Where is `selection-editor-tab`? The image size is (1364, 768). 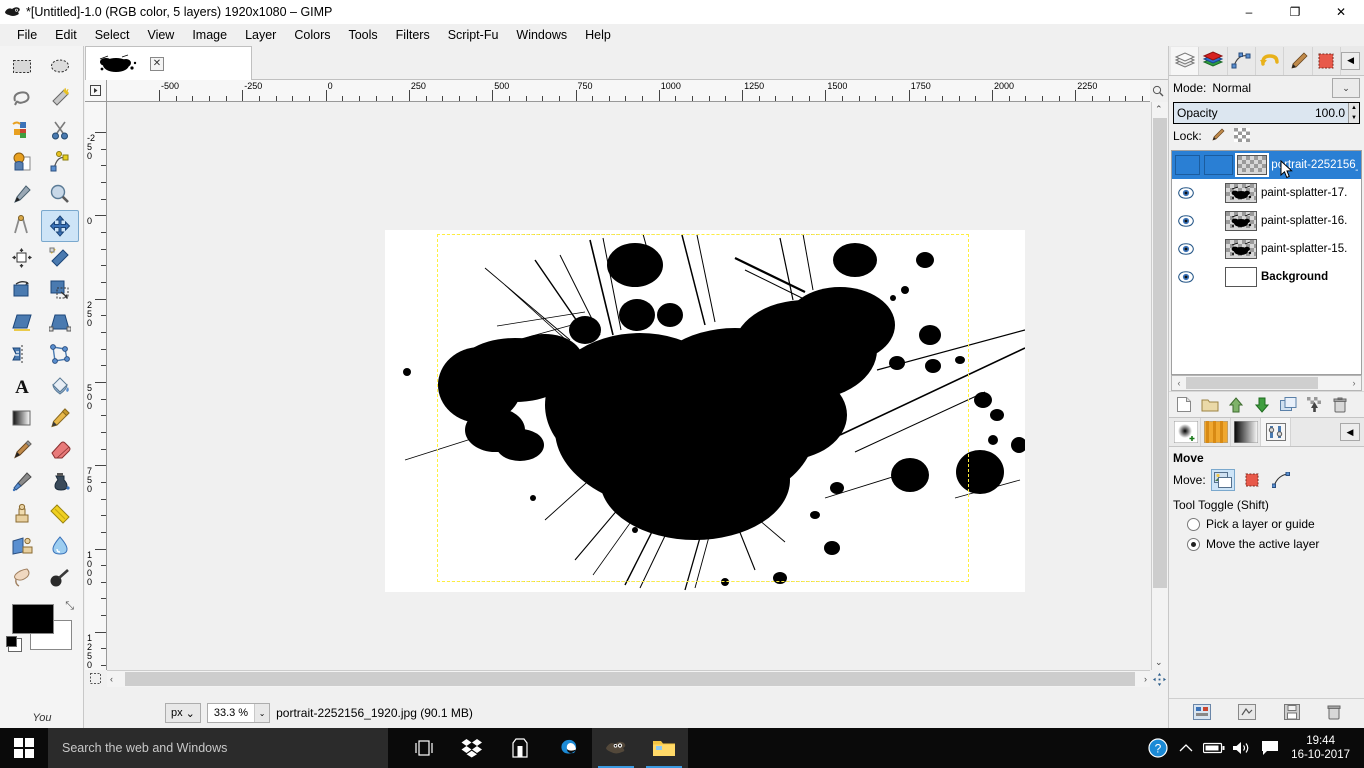
selection-editor-tab is located at coordinates (1327, 60).